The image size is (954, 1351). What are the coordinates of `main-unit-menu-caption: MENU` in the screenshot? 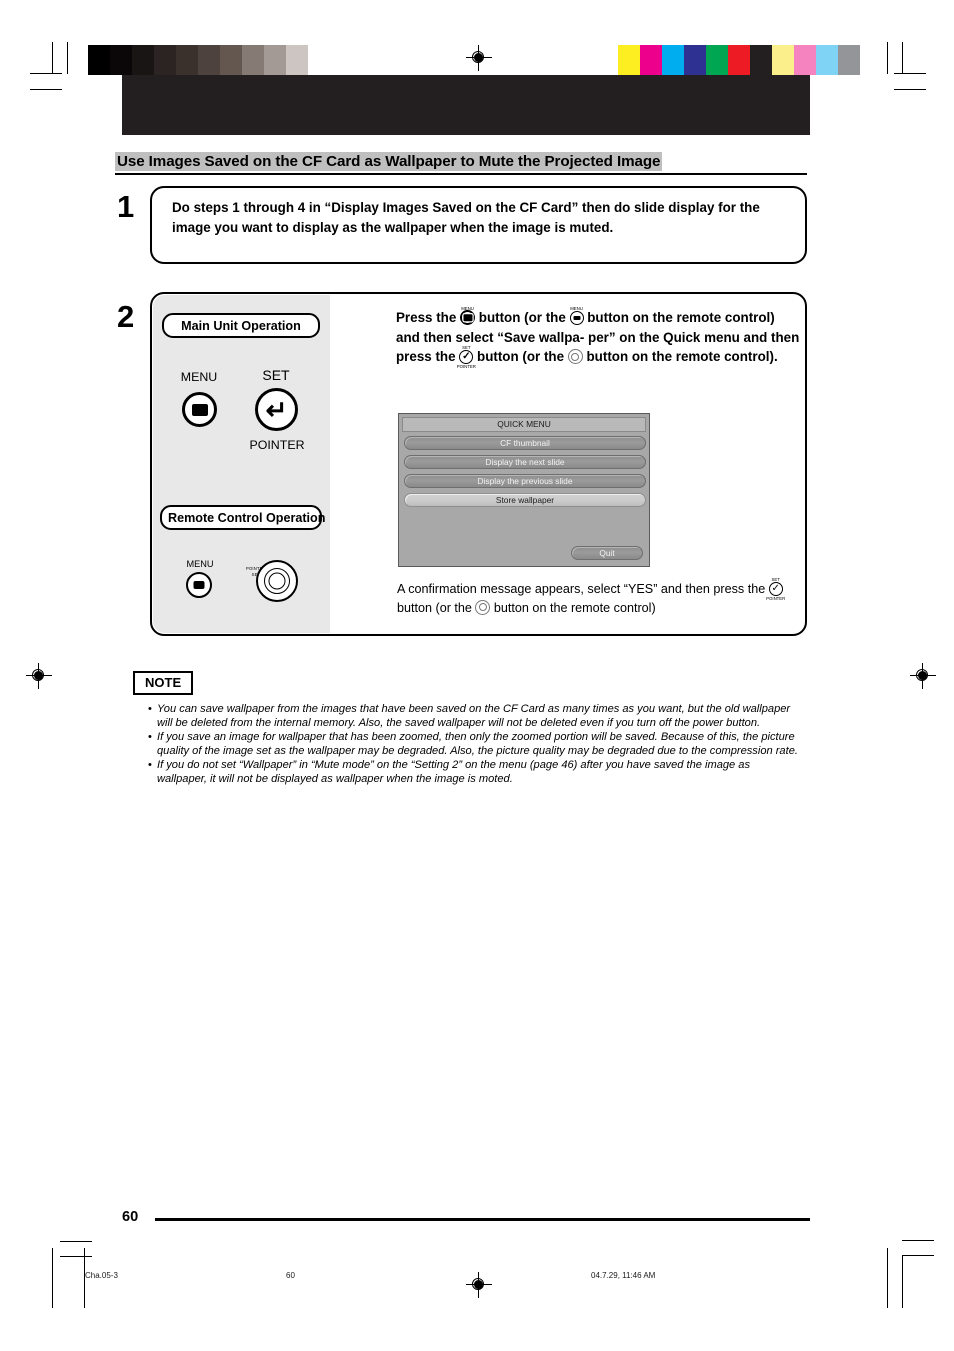 It's located at (199, 377).